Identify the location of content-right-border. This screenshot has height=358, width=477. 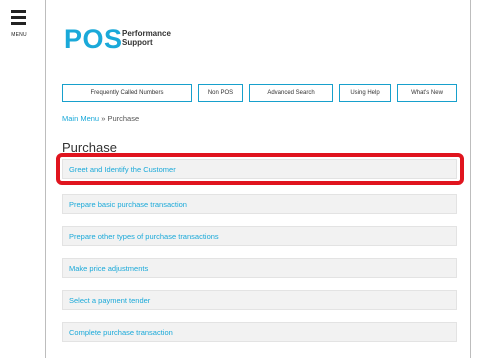
(470, 179).